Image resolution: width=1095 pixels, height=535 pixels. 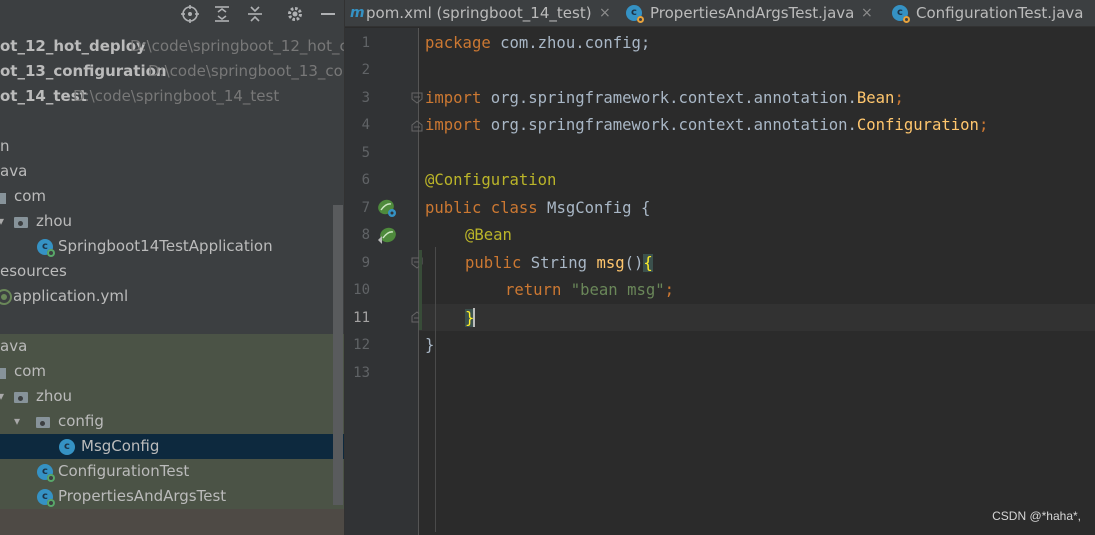 I want to click on semicolon: ;, so click(x=983, y=125).